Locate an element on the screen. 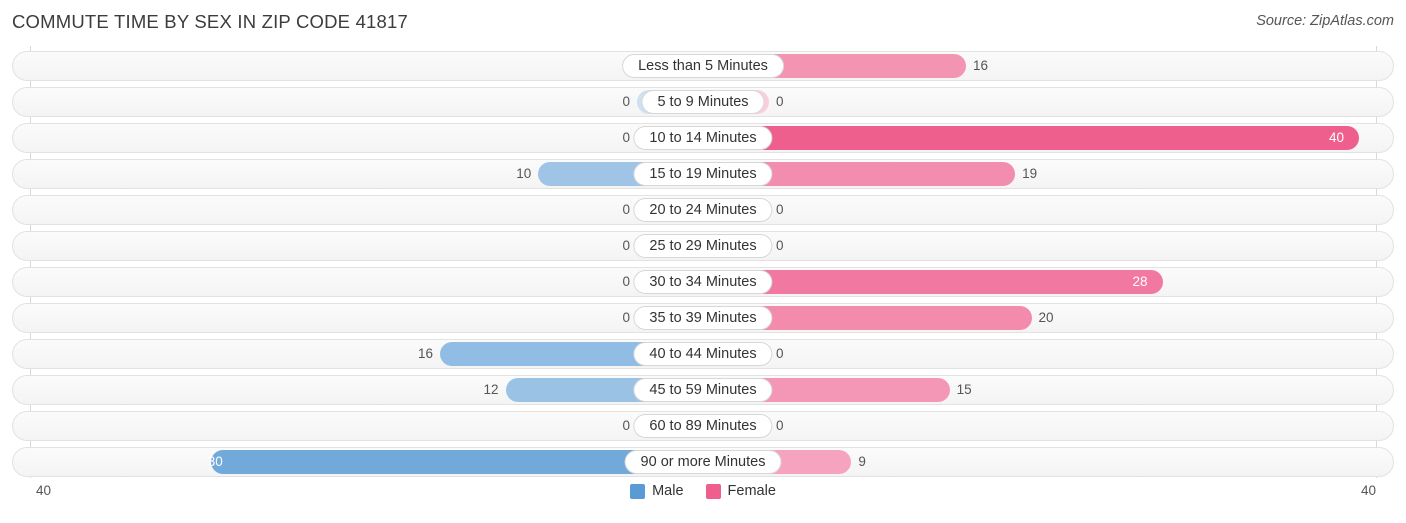 The height and width of the screenshot is (523, 1406). table-row: 10 19 15 to 19 Minutes is located at coordinates (703, 174).